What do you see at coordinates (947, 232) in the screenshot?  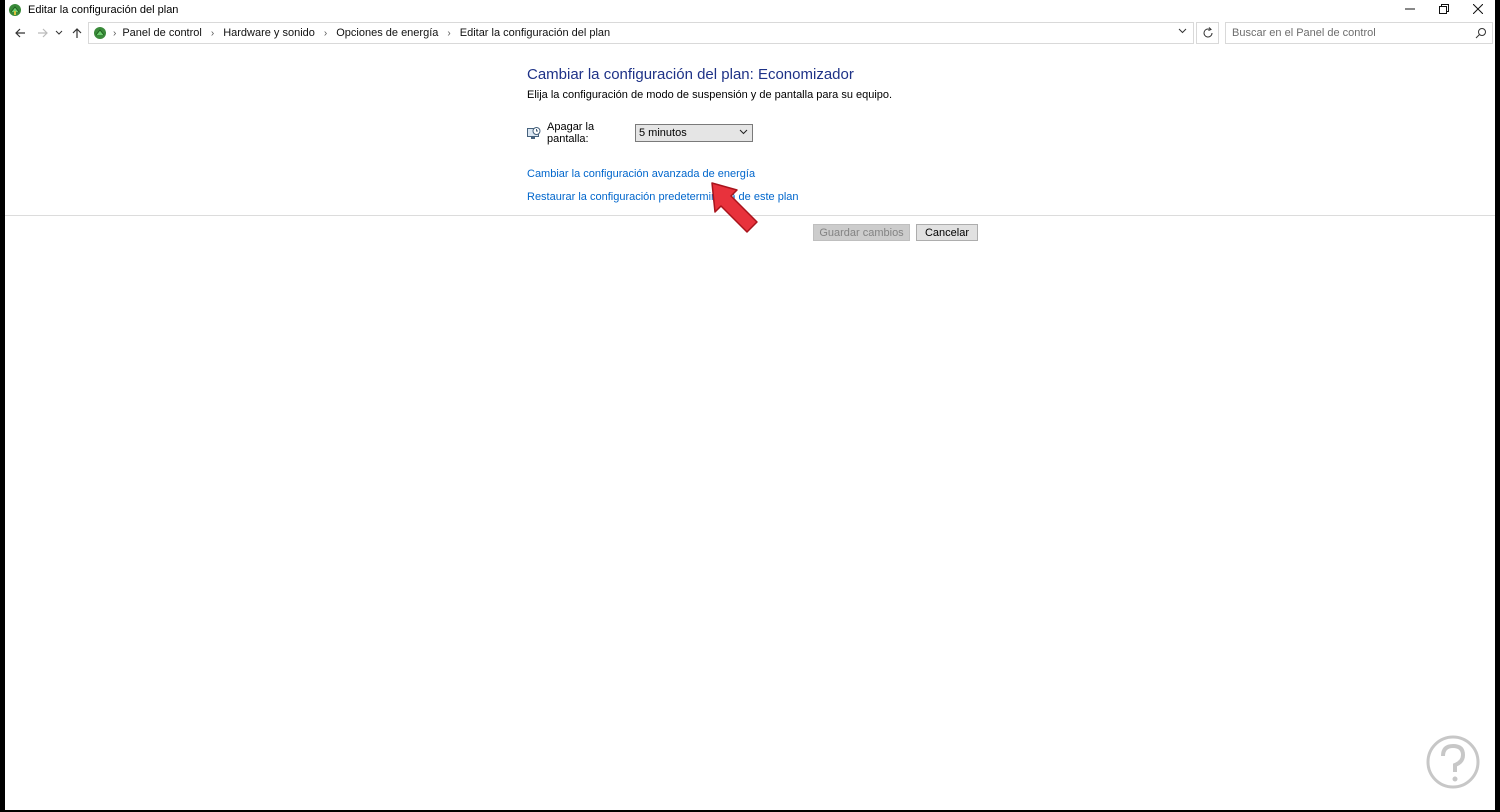 I see `cancel-button: Cancelar` at bounding box center [947, 232].